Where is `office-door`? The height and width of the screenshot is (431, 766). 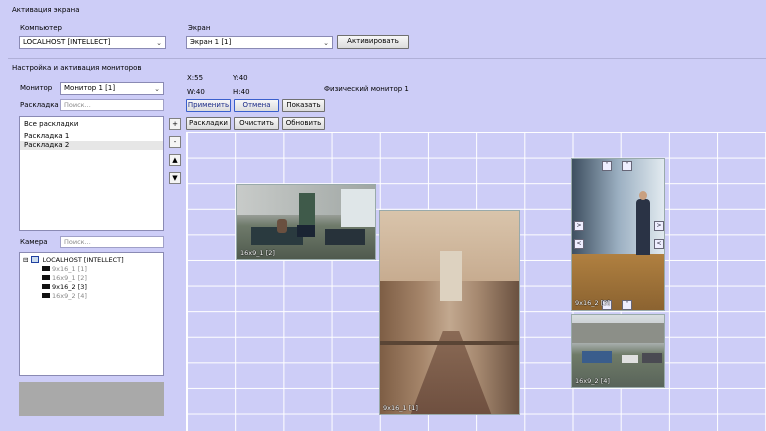
office-door is located at coordinates (307, 211).